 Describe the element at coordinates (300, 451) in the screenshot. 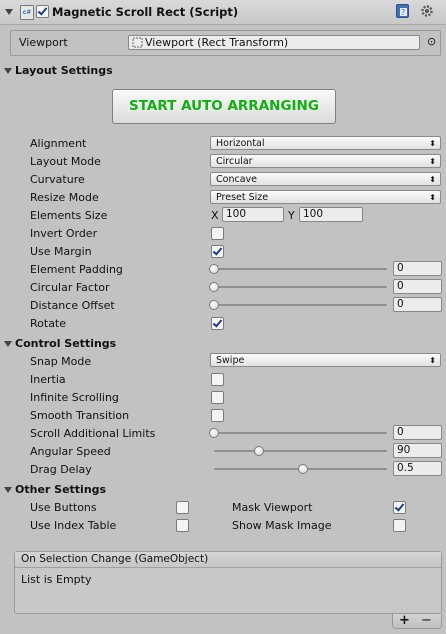

I see `angular-speed-slider-track` at that location.